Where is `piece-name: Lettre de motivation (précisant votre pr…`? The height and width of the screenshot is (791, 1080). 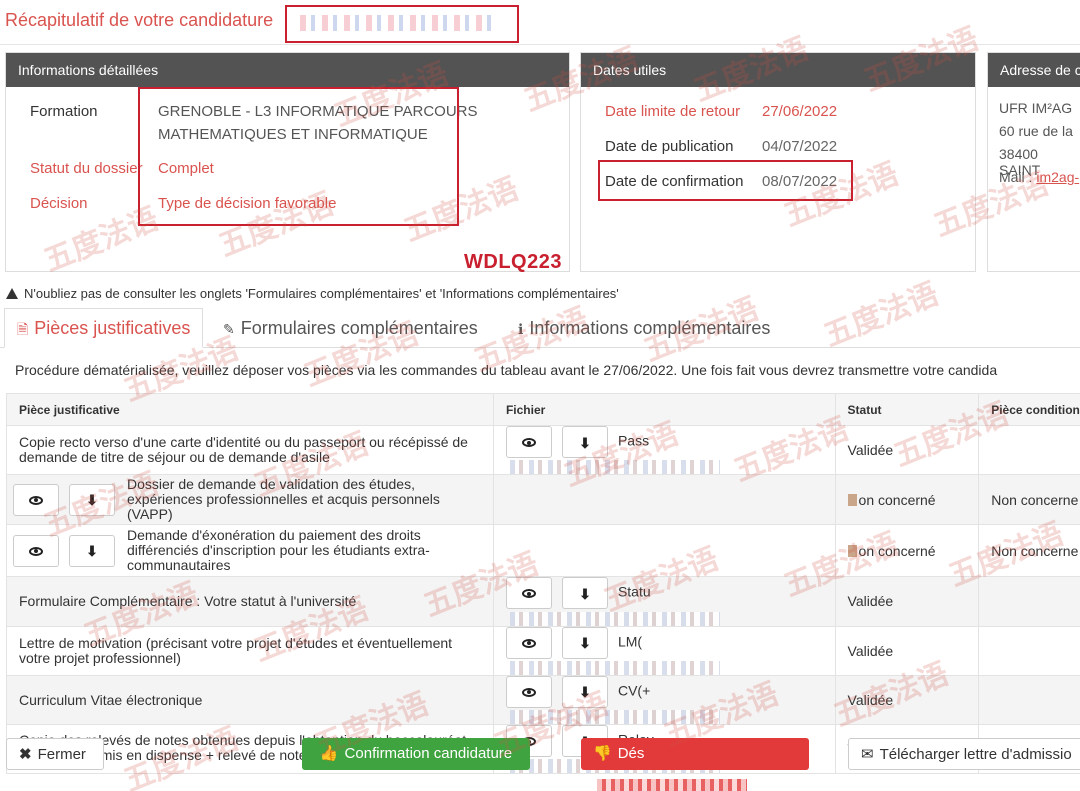
piece-name: Lettre de motivation (précisant votre pr… is located at coordinates (236, 650).